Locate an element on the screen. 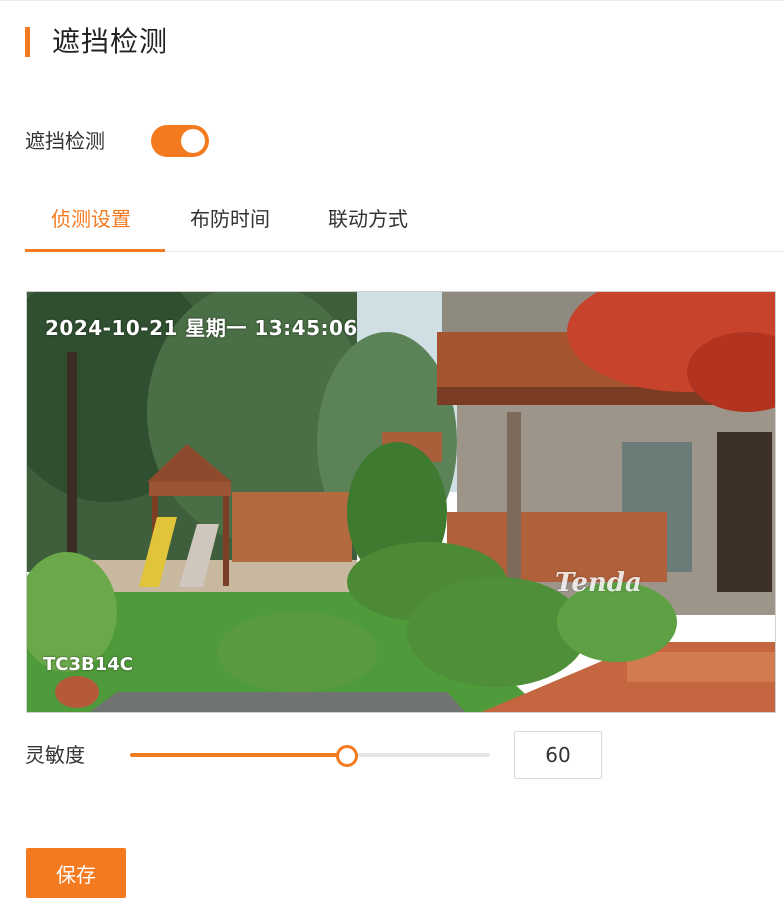 This screenshot has height=908, width=784. page-title: 遮挡检测 is located at coordinates (110, 41).